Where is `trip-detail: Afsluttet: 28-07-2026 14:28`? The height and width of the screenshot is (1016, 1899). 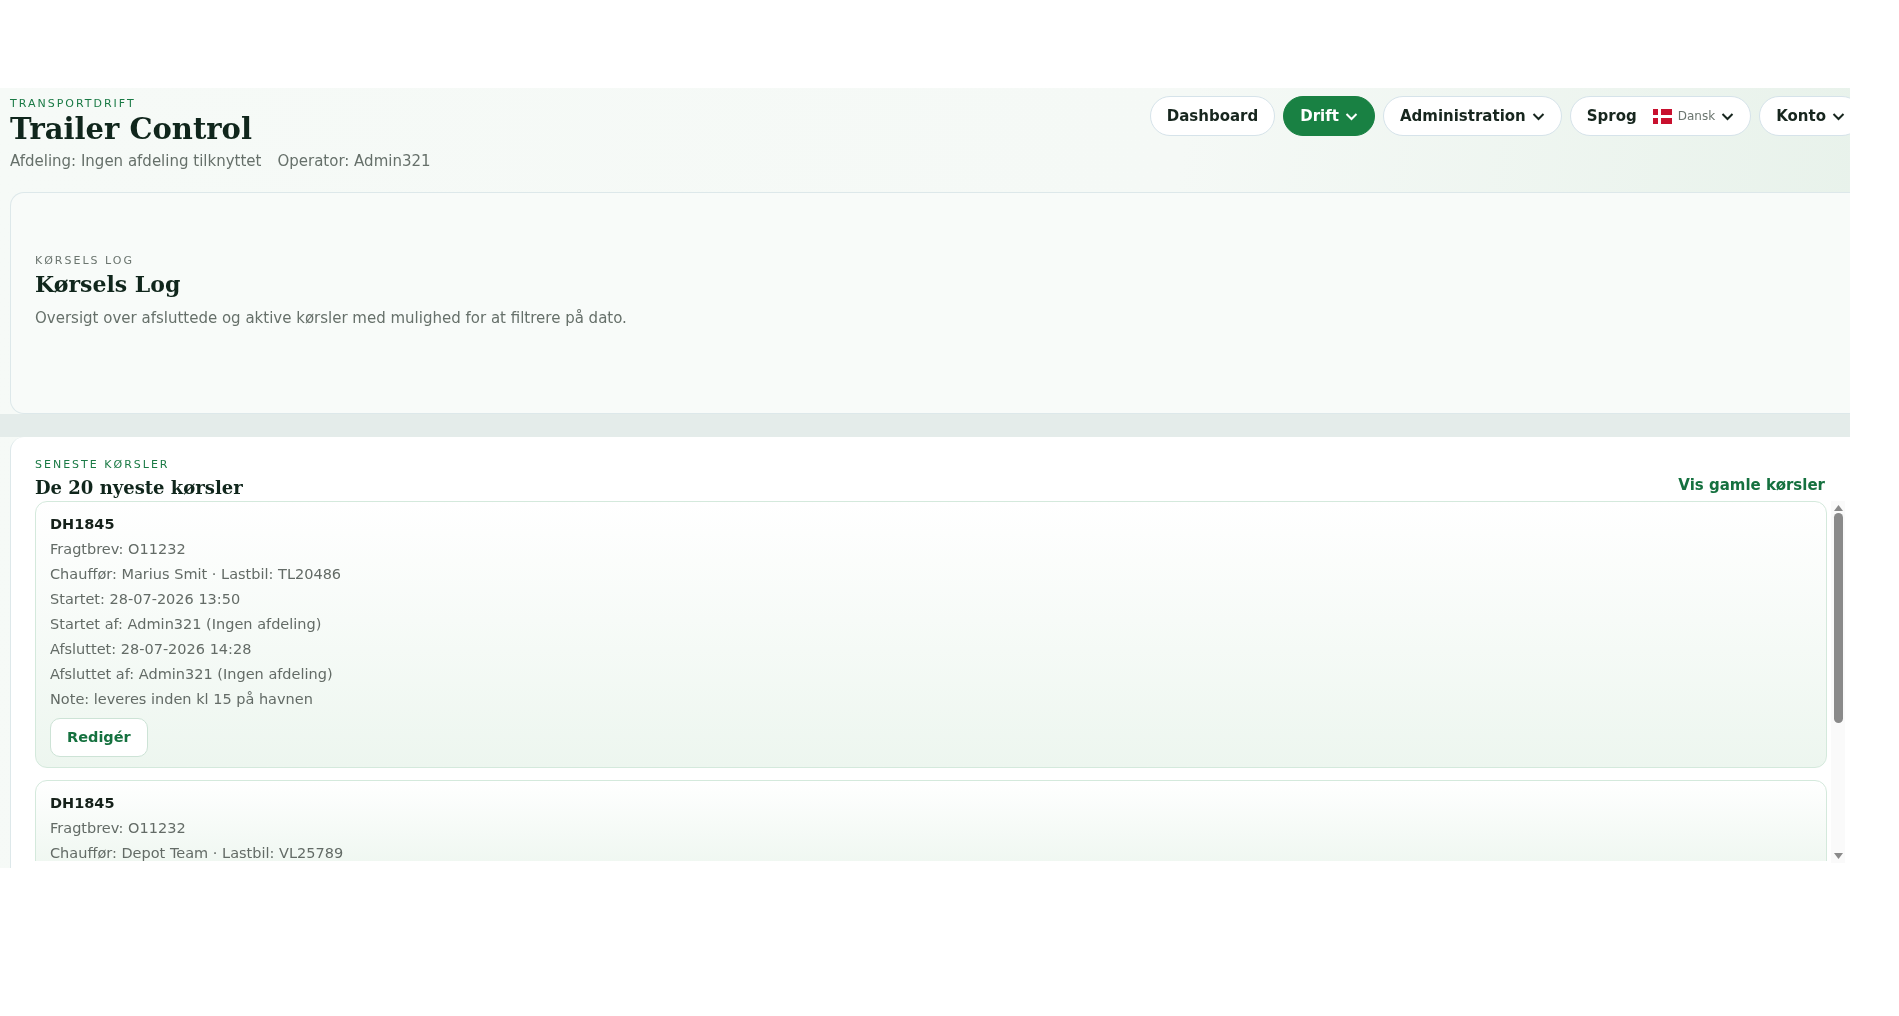 trip-detail: Afsluttet: 28-07-2026 14:28 is located at coordinates (151, 649).